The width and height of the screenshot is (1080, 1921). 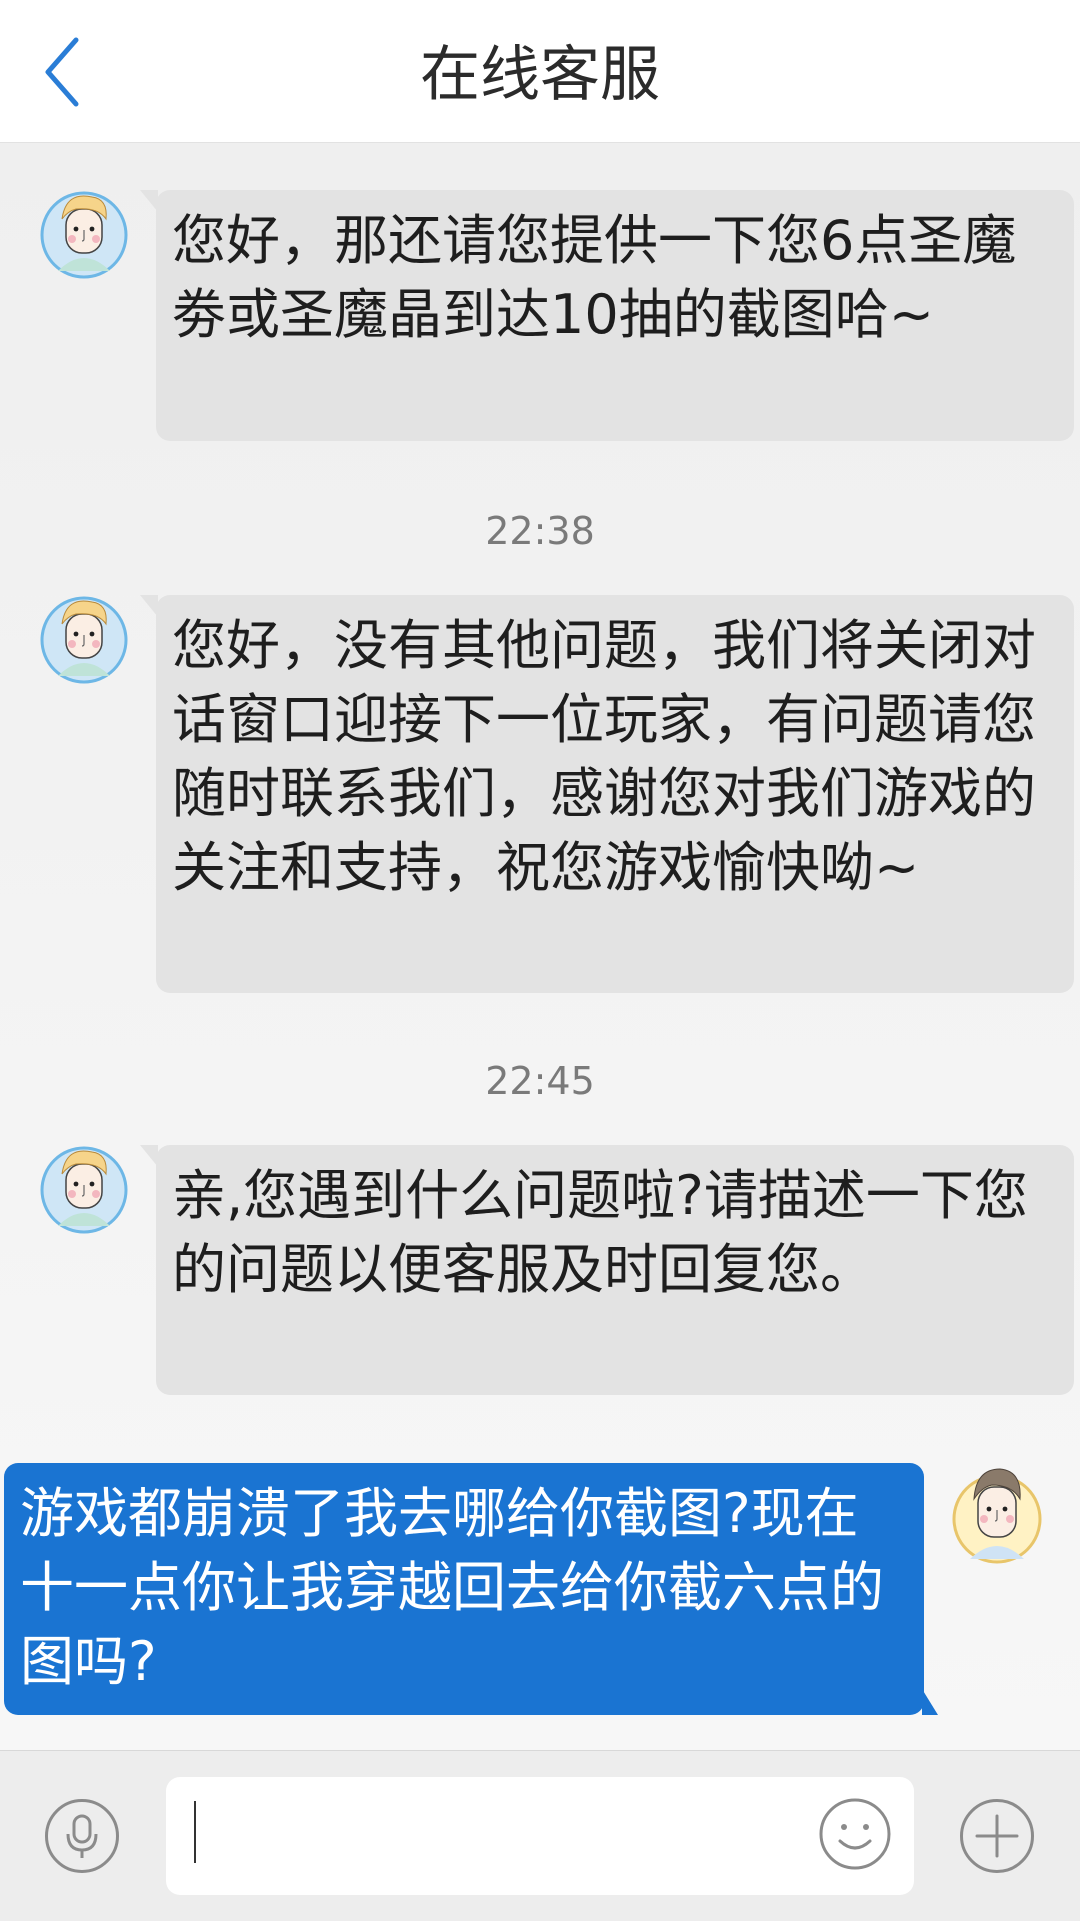 I want to click on plus-icon, so click(x=997, y=1836).